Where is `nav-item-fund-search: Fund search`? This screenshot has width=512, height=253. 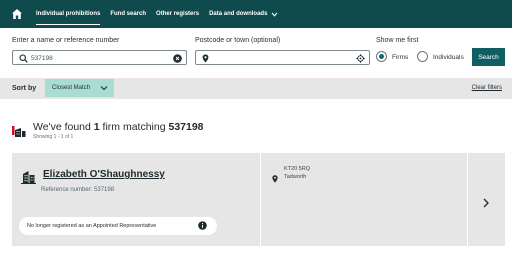 nav-item-fund-search: Fund search is located at coordinates (128, 14).